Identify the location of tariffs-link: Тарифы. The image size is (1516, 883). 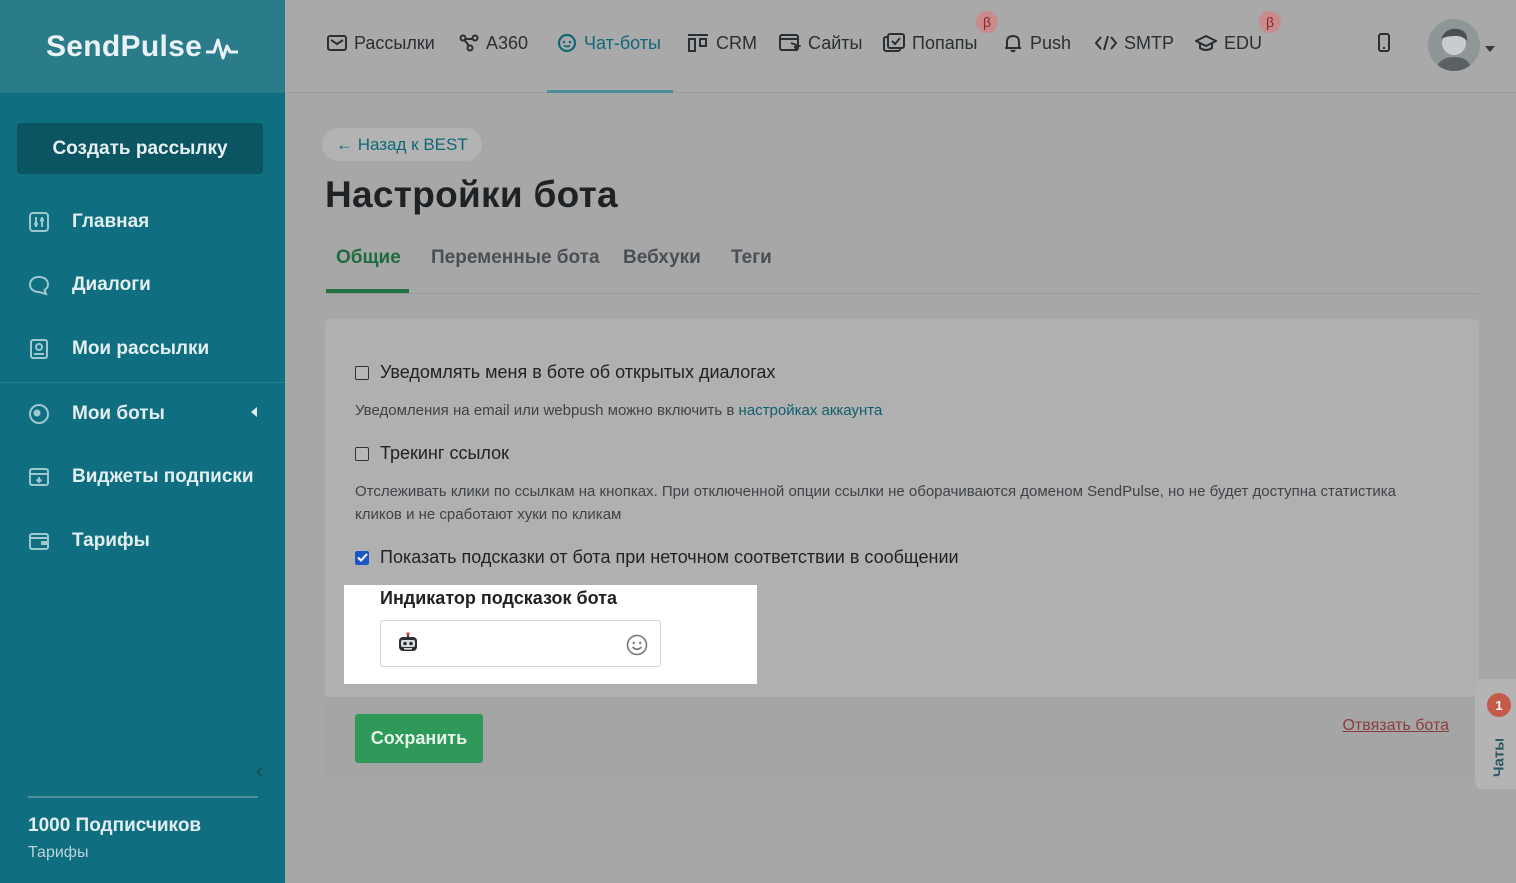
(58, 853).